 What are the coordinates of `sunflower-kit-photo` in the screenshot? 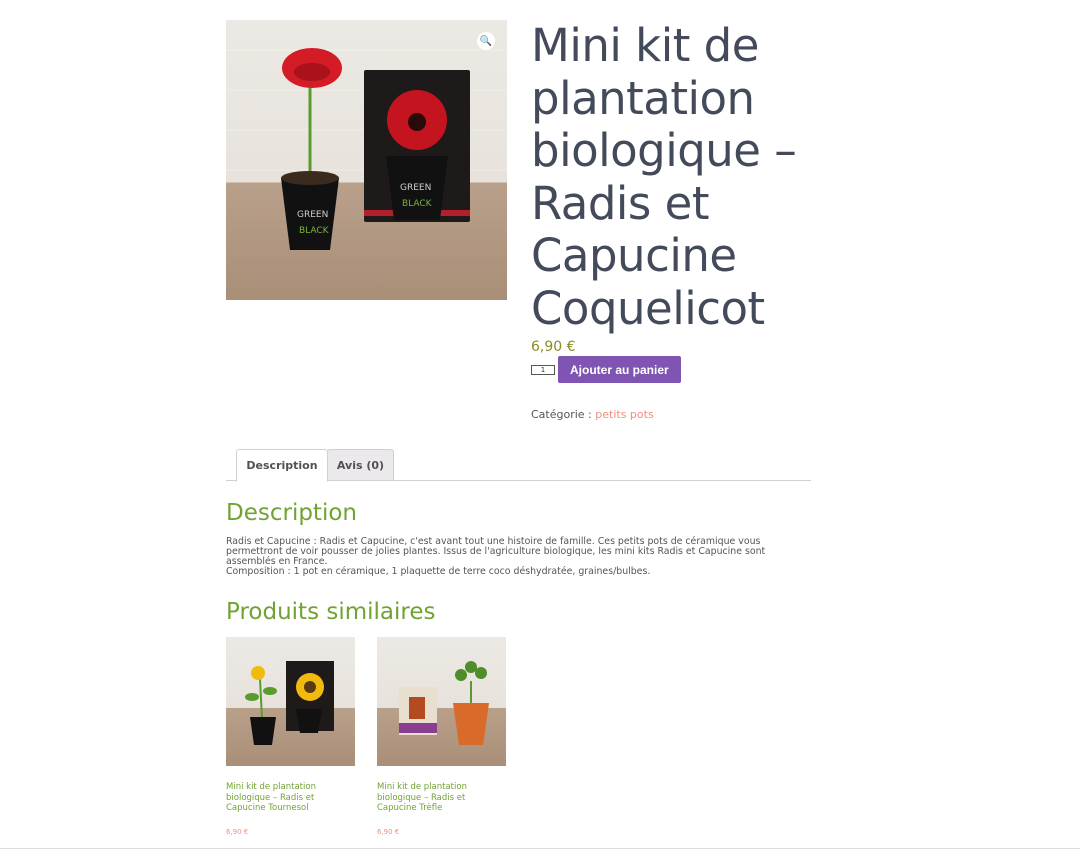 It's located at (289, 703).